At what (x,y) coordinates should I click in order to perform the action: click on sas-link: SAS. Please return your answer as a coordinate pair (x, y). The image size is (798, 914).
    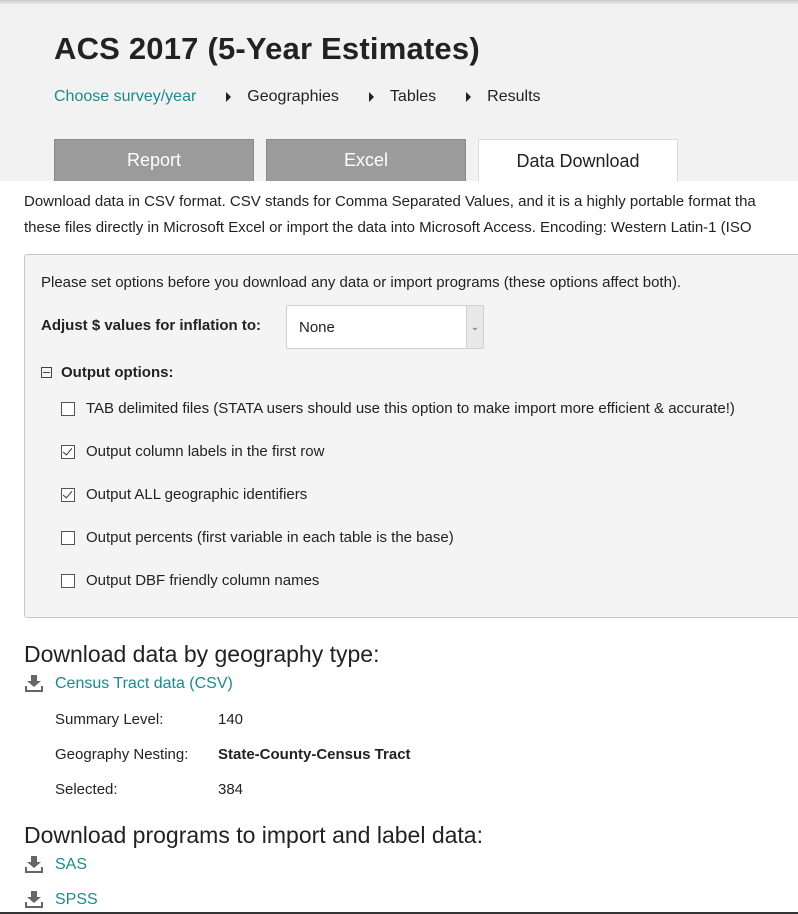
    Looking at the image, I should click on (71, 865).